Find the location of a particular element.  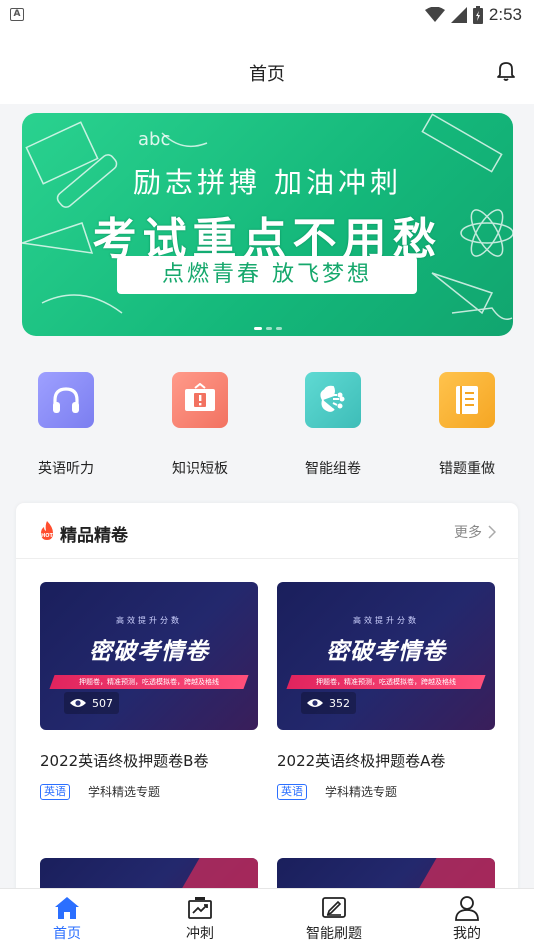

more-link: 更多 is located at coordinates (475, 532).